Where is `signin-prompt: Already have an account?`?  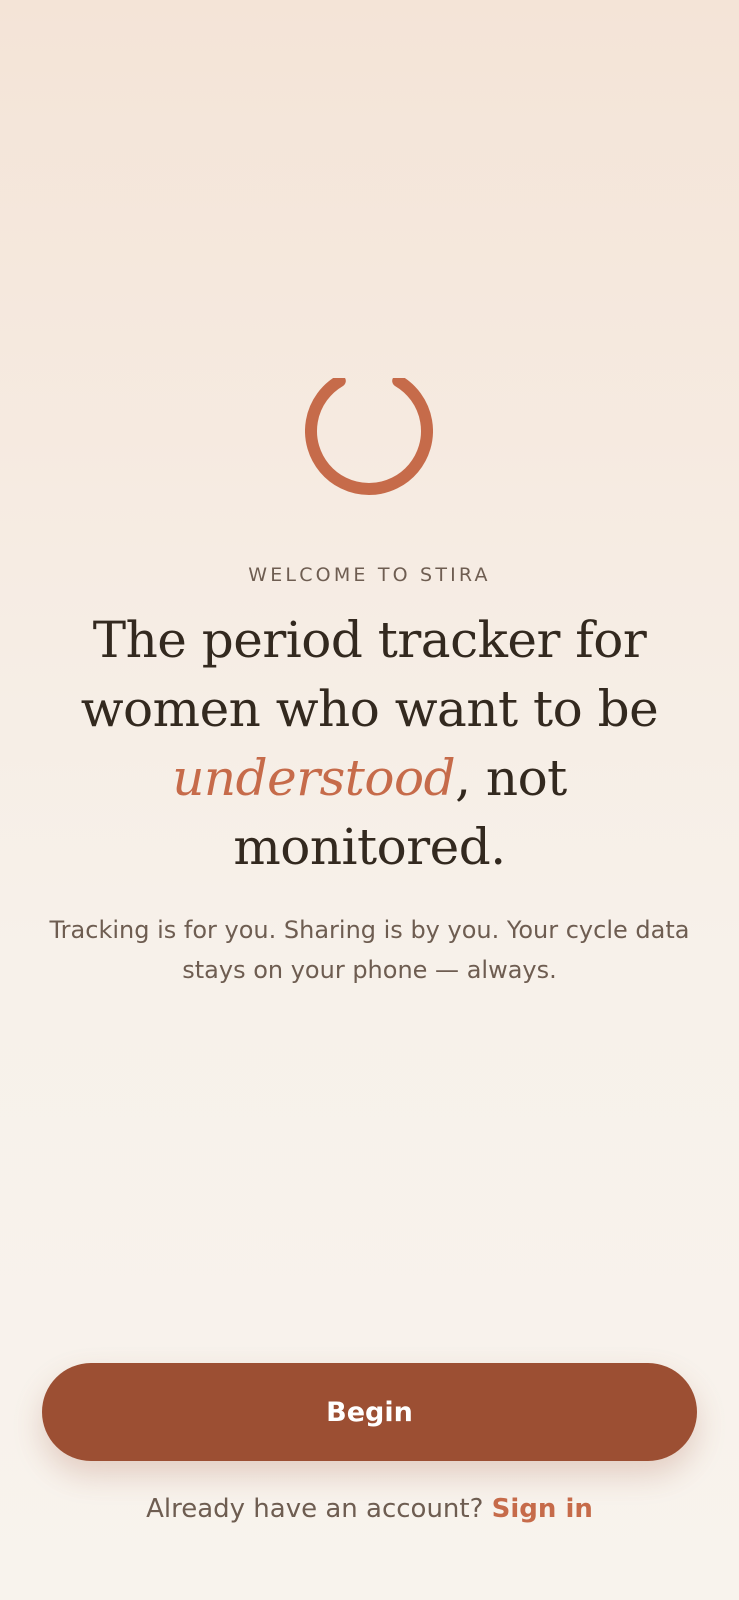
signin-prompt: Already have an account? is located at coordinates (315, 1509).